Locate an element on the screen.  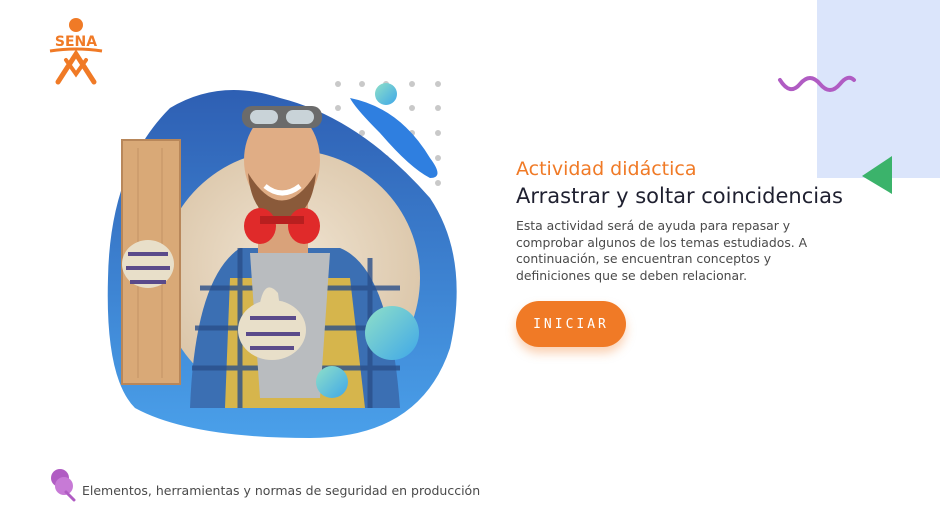
activity-eyebrow: Actividad didáctica is located at coordinates (606, 169).